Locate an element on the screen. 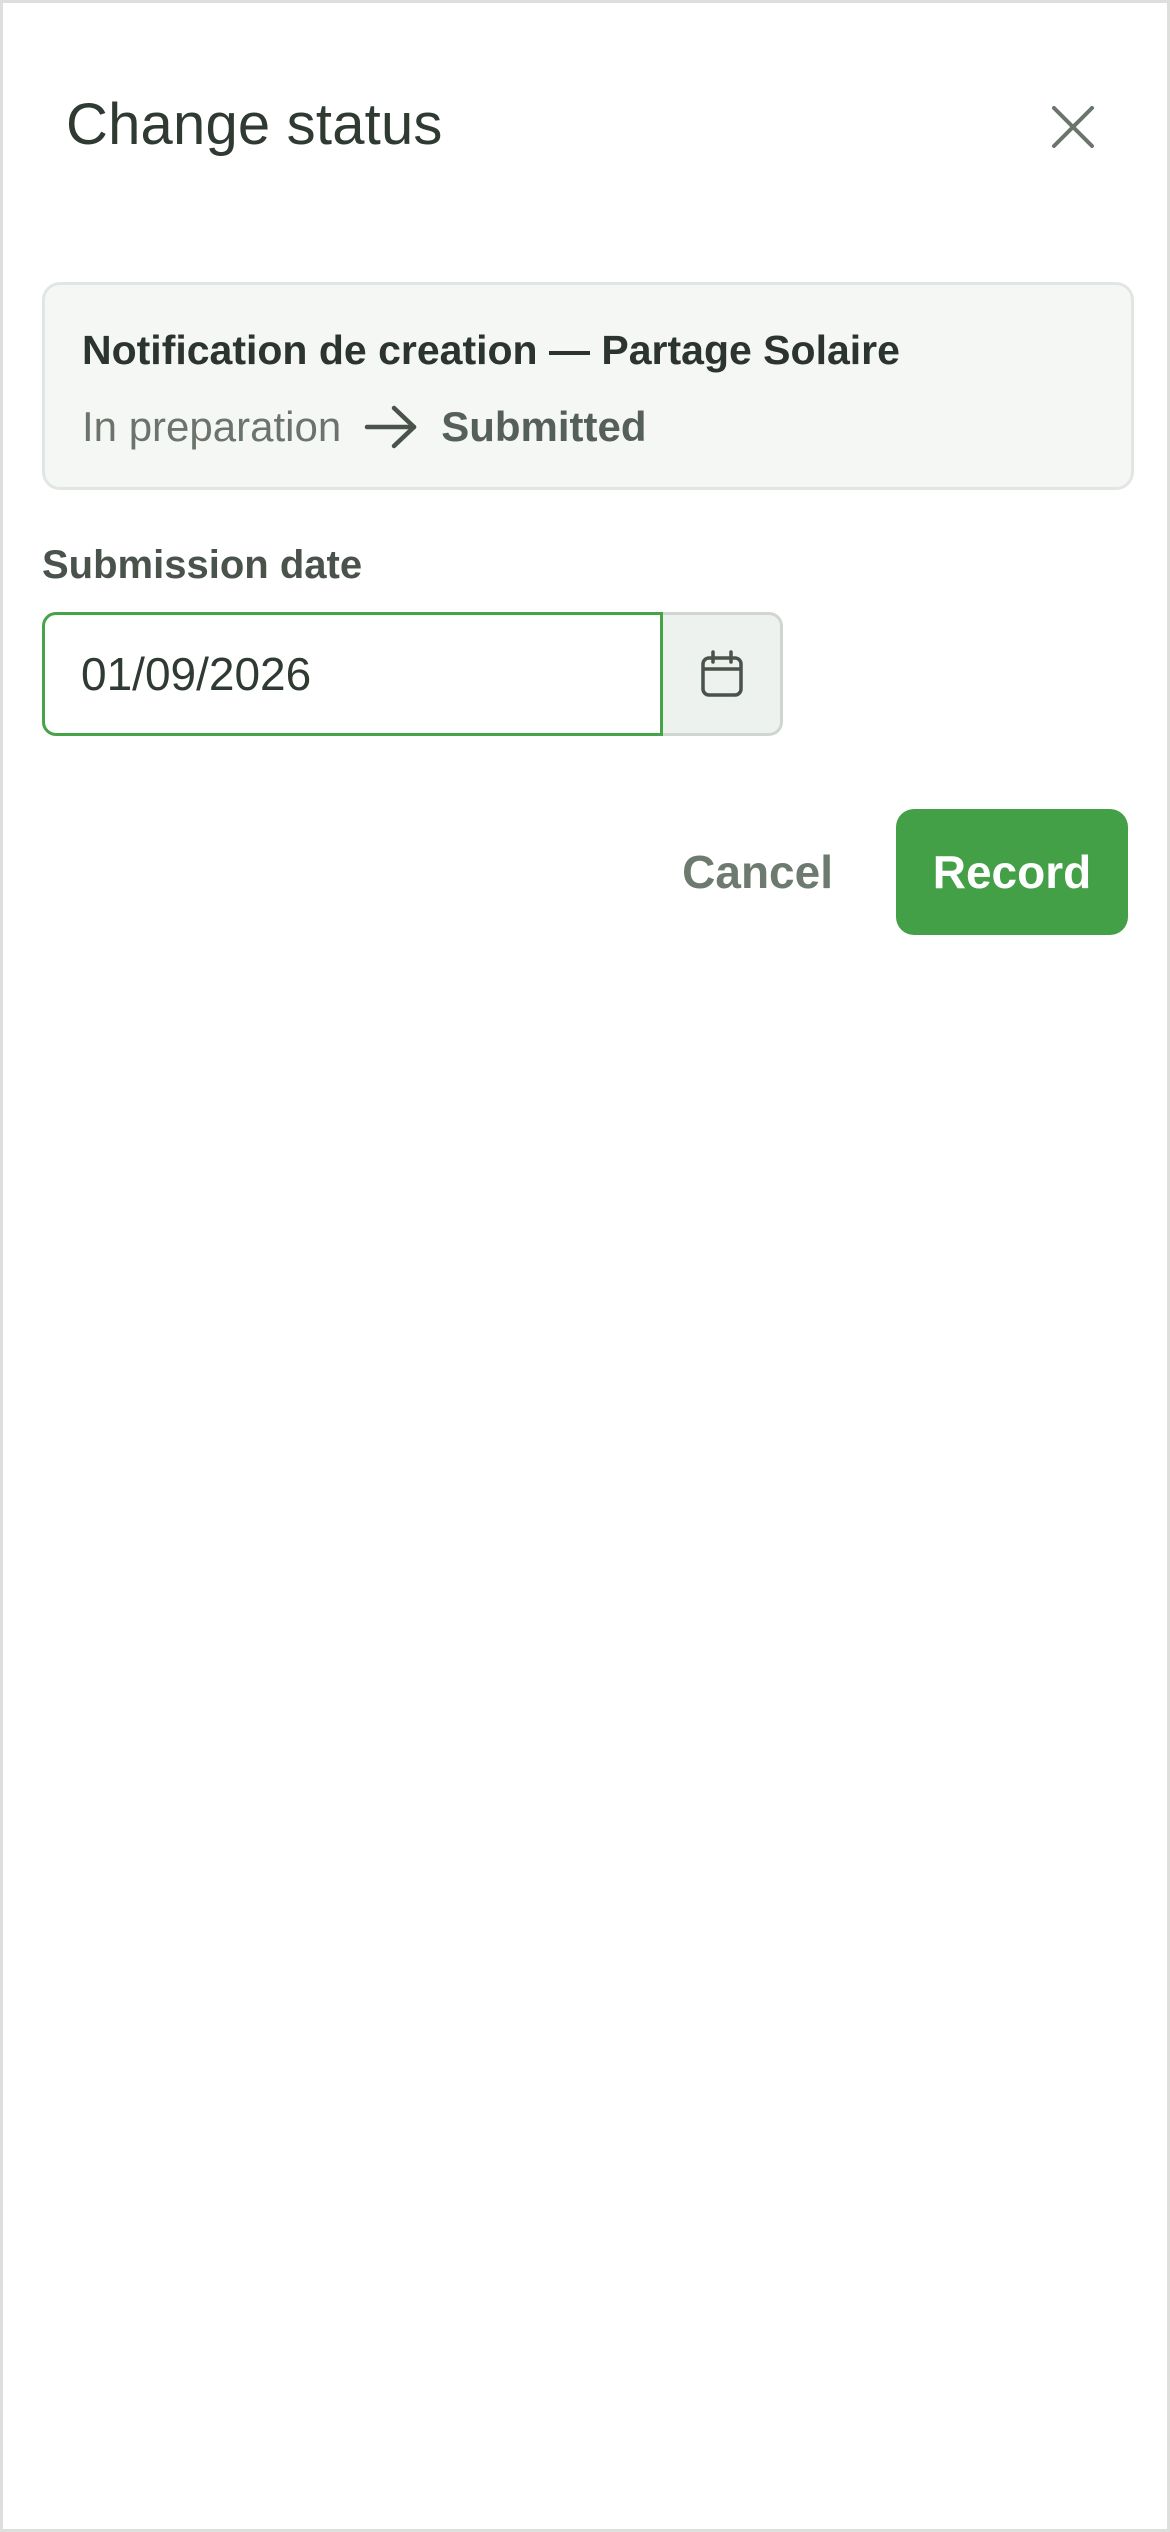  submission-date-input is located at coordinates (352, 674).